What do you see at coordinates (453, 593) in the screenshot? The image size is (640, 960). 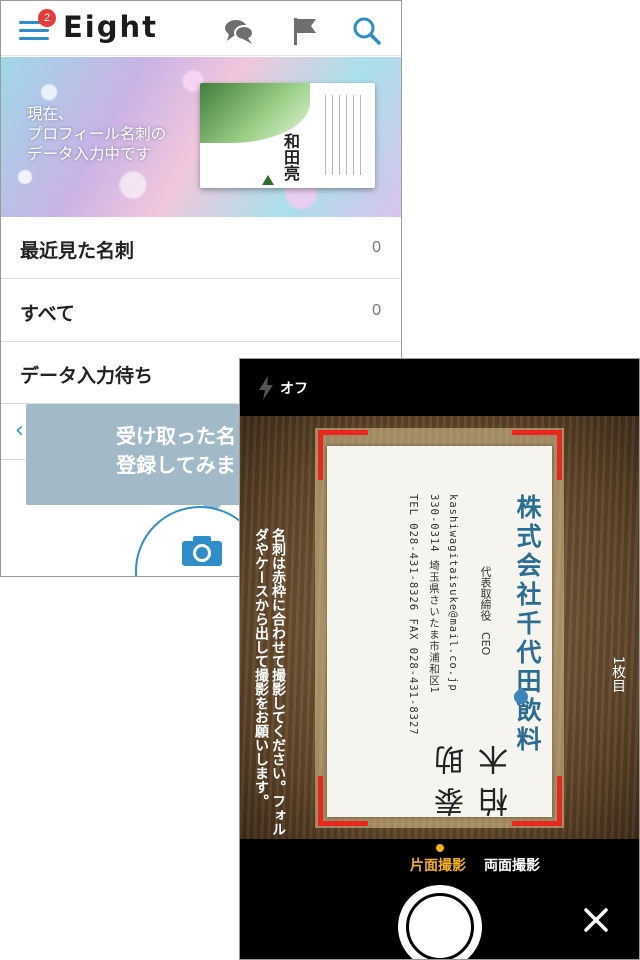 I see `card-email: kashiwagitaisuke@mail.co.jp` at bounding box center [453, 593].